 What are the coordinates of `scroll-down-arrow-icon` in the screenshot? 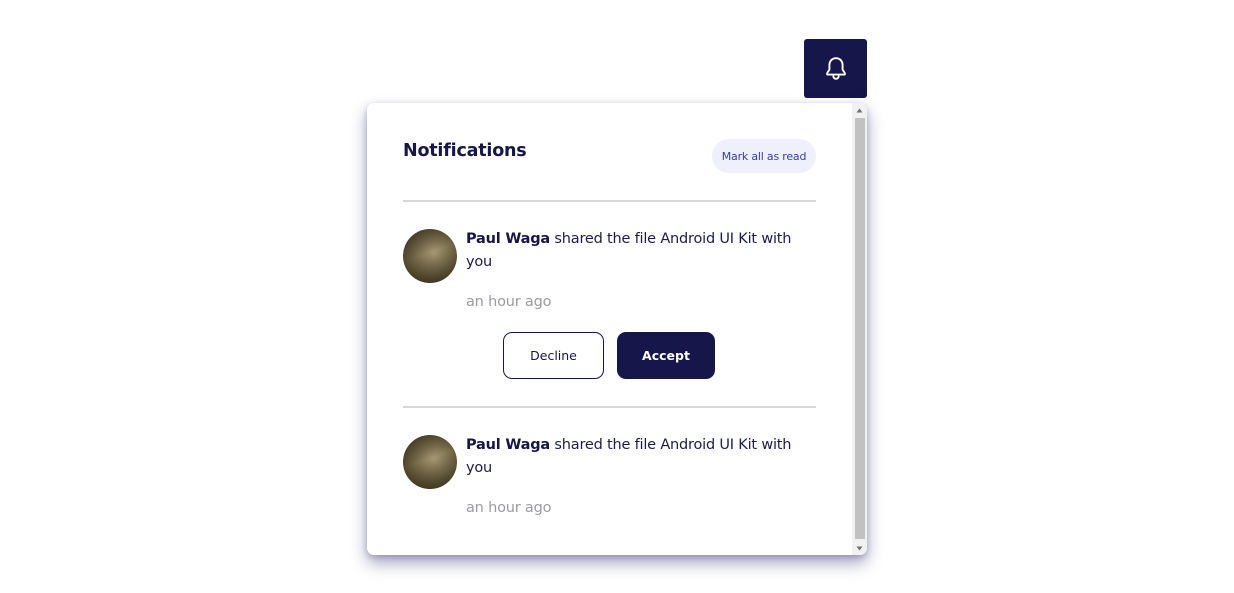 It's located at (859, 548).